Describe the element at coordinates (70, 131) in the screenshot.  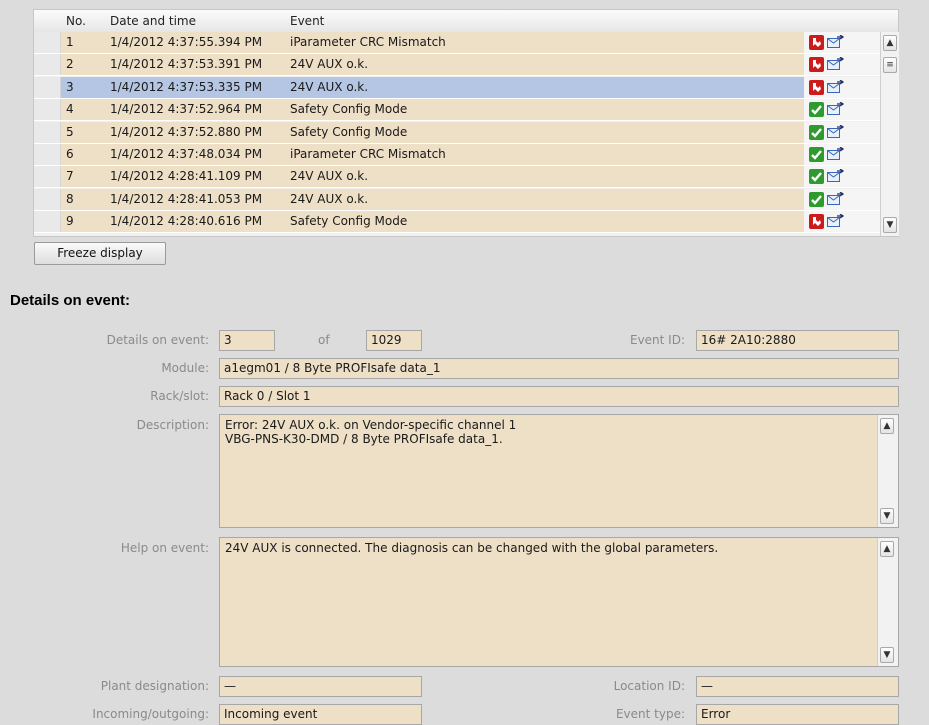
I see `cell-no: 5` at that location.